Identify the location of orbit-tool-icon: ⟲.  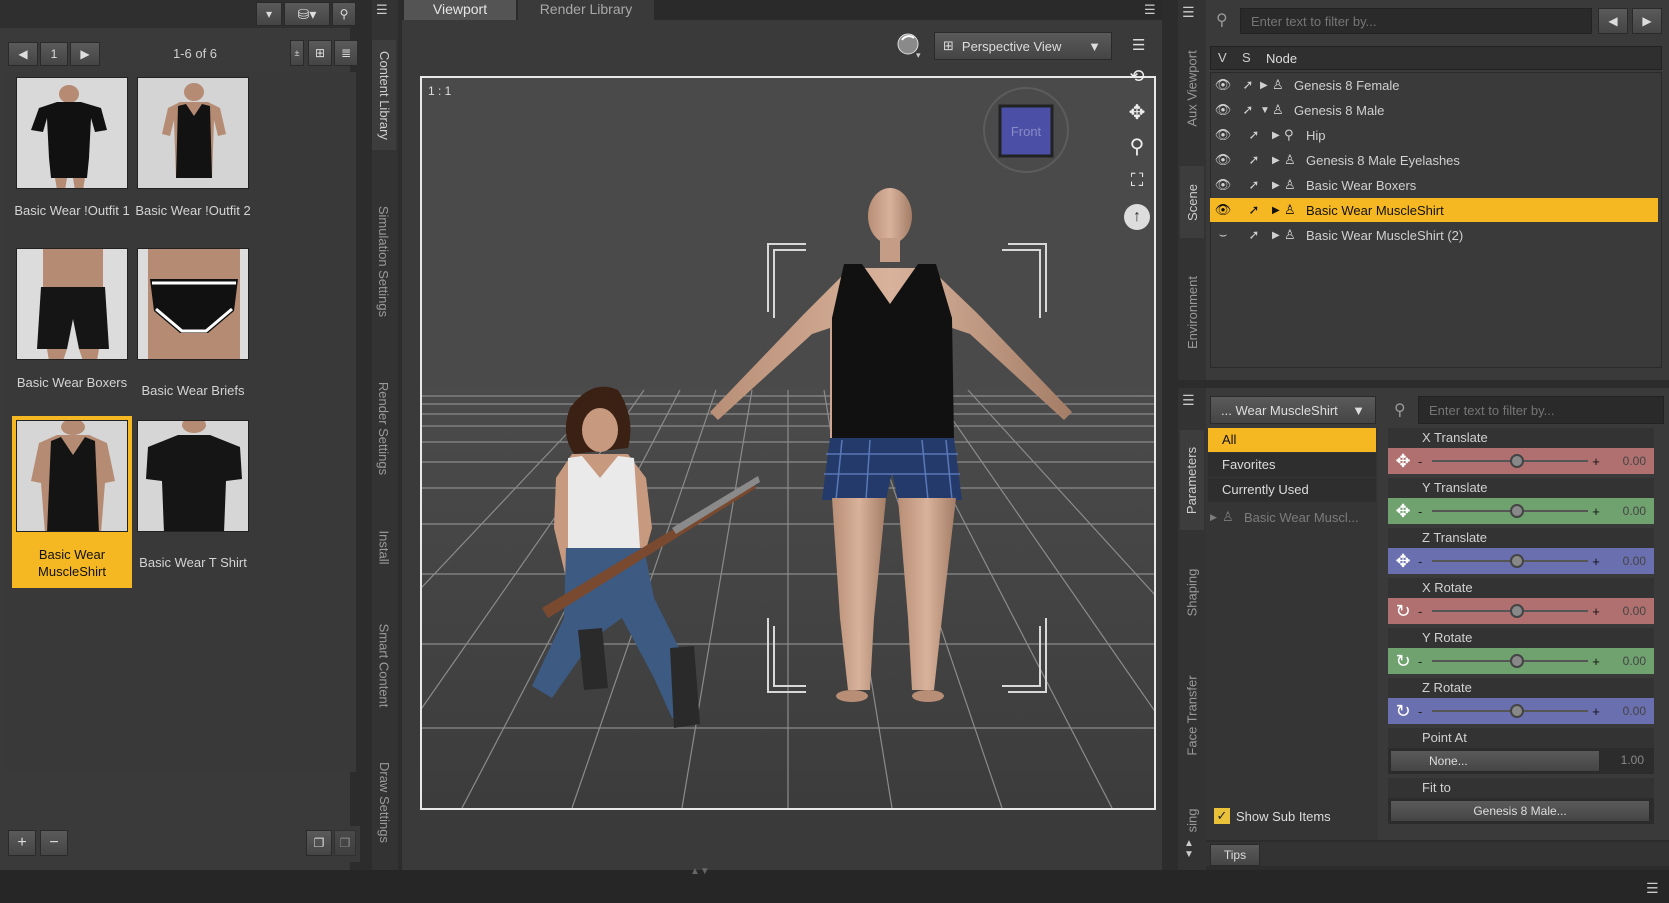
(1137, 79).